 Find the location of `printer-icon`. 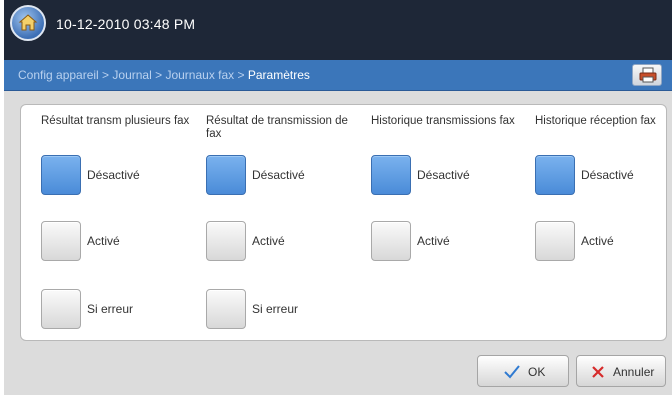

printer-icon is located at coordinates (648, 75).